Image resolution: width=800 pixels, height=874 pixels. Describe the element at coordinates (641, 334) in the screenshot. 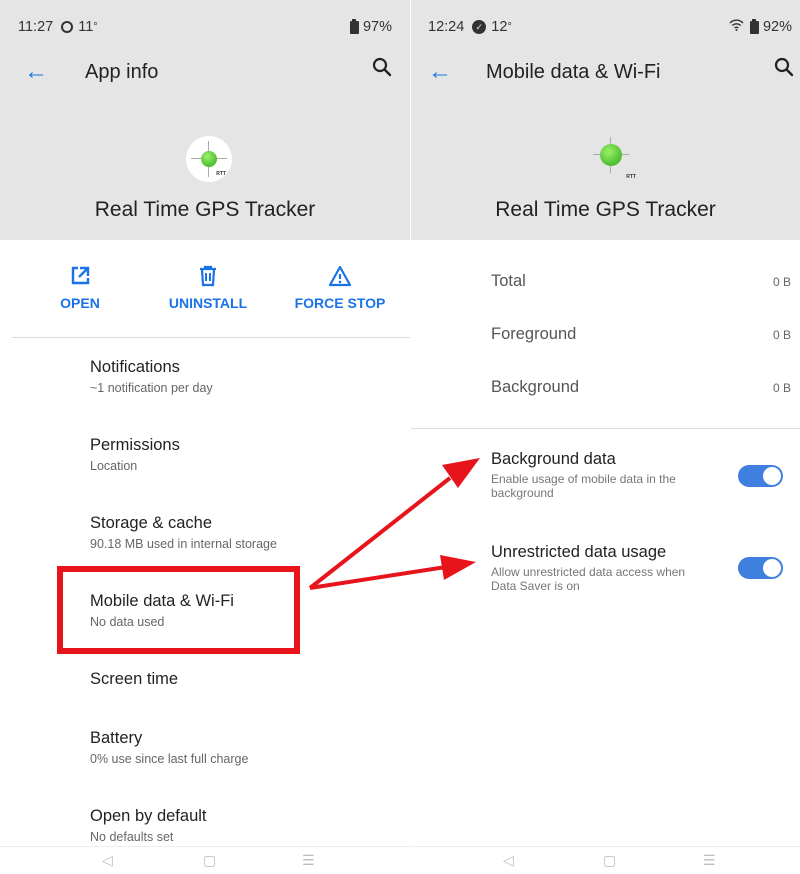

I see `usage-foreground-row: Foreground 0 B` at that location.